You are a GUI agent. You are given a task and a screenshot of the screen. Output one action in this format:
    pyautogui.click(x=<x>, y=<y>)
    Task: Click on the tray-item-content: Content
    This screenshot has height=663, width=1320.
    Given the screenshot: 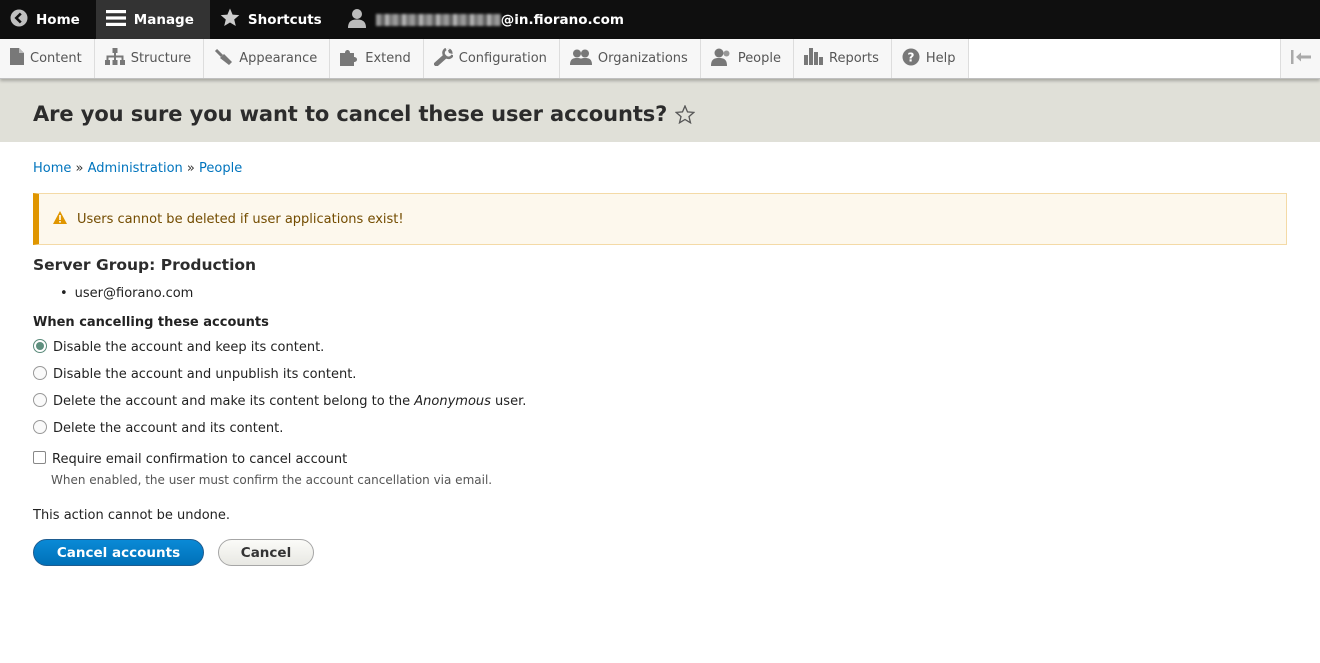 What is the action you would take?
    pyautogui.click(x=47, y=58)
    